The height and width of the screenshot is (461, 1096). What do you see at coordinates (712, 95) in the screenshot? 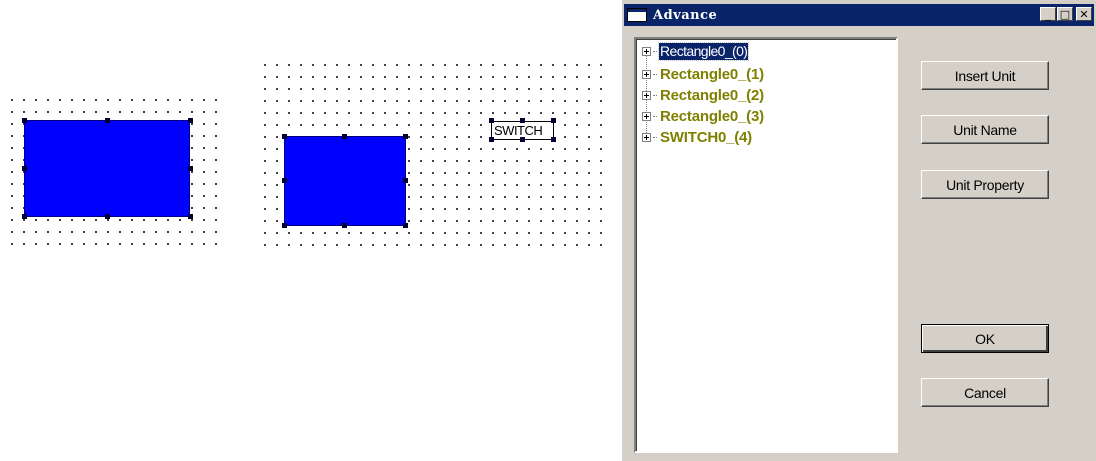
I see `tree-item-label: Rectangle0_(2)` at bounding box center [712, 95].